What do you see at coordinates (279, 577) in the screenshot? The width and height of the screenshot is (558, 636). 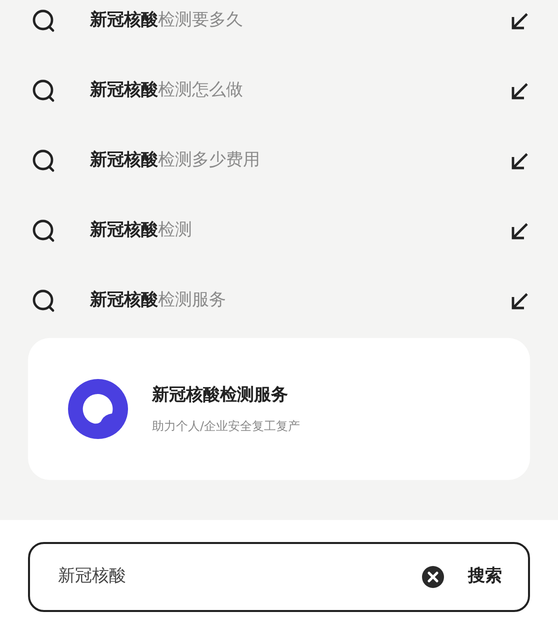 I see `search-field: 新冠核酸 搜索` at bounding box center [279, 577].